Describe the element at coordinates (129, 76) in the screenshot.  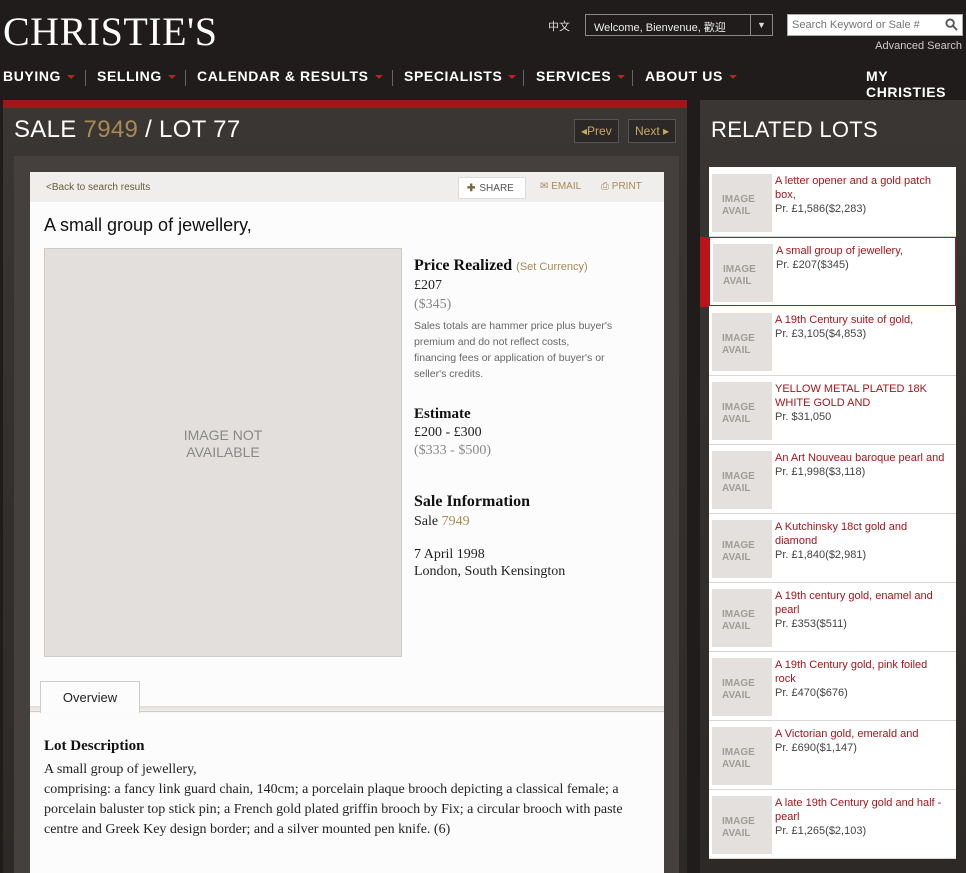
I see `nav-selling-label: SELLING` at that location.